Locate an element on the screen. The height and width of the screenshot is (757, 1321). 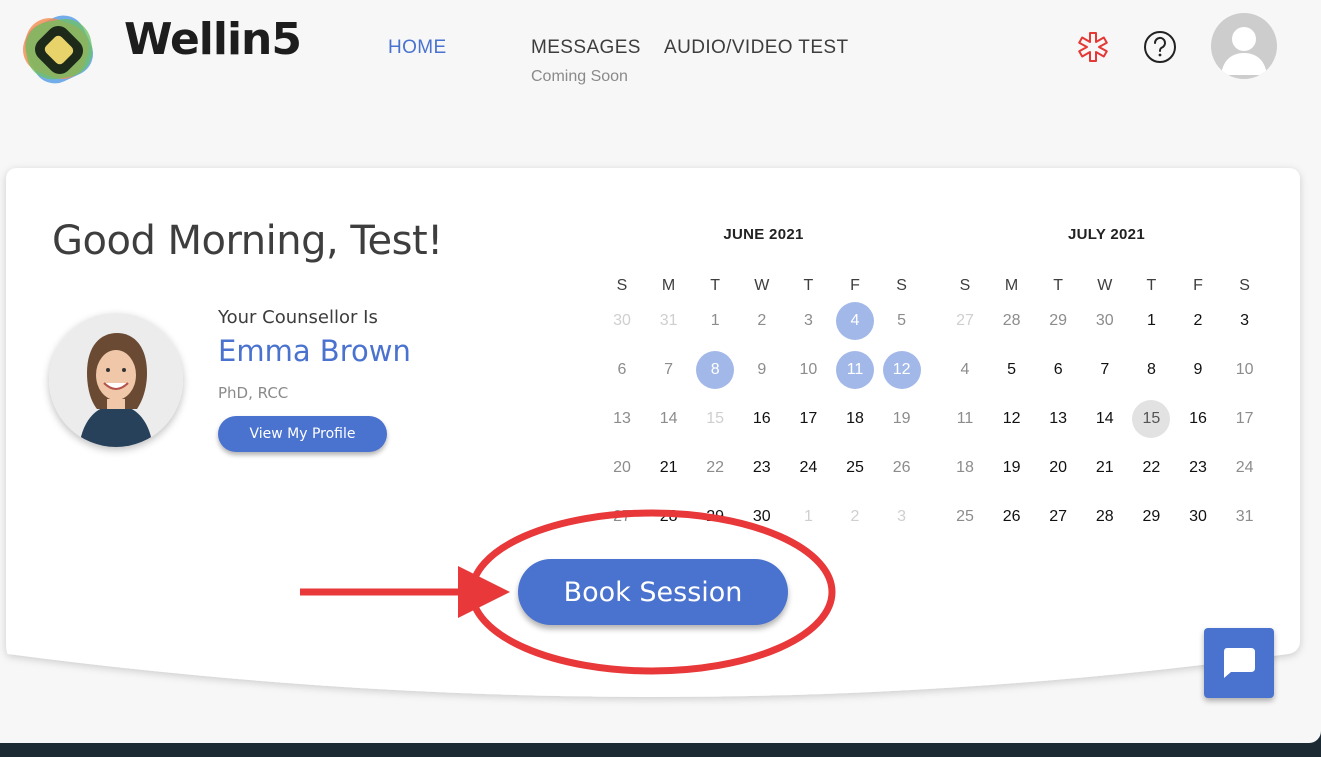
calendar-day-selected: 11 is located at coordinates (855, 370).